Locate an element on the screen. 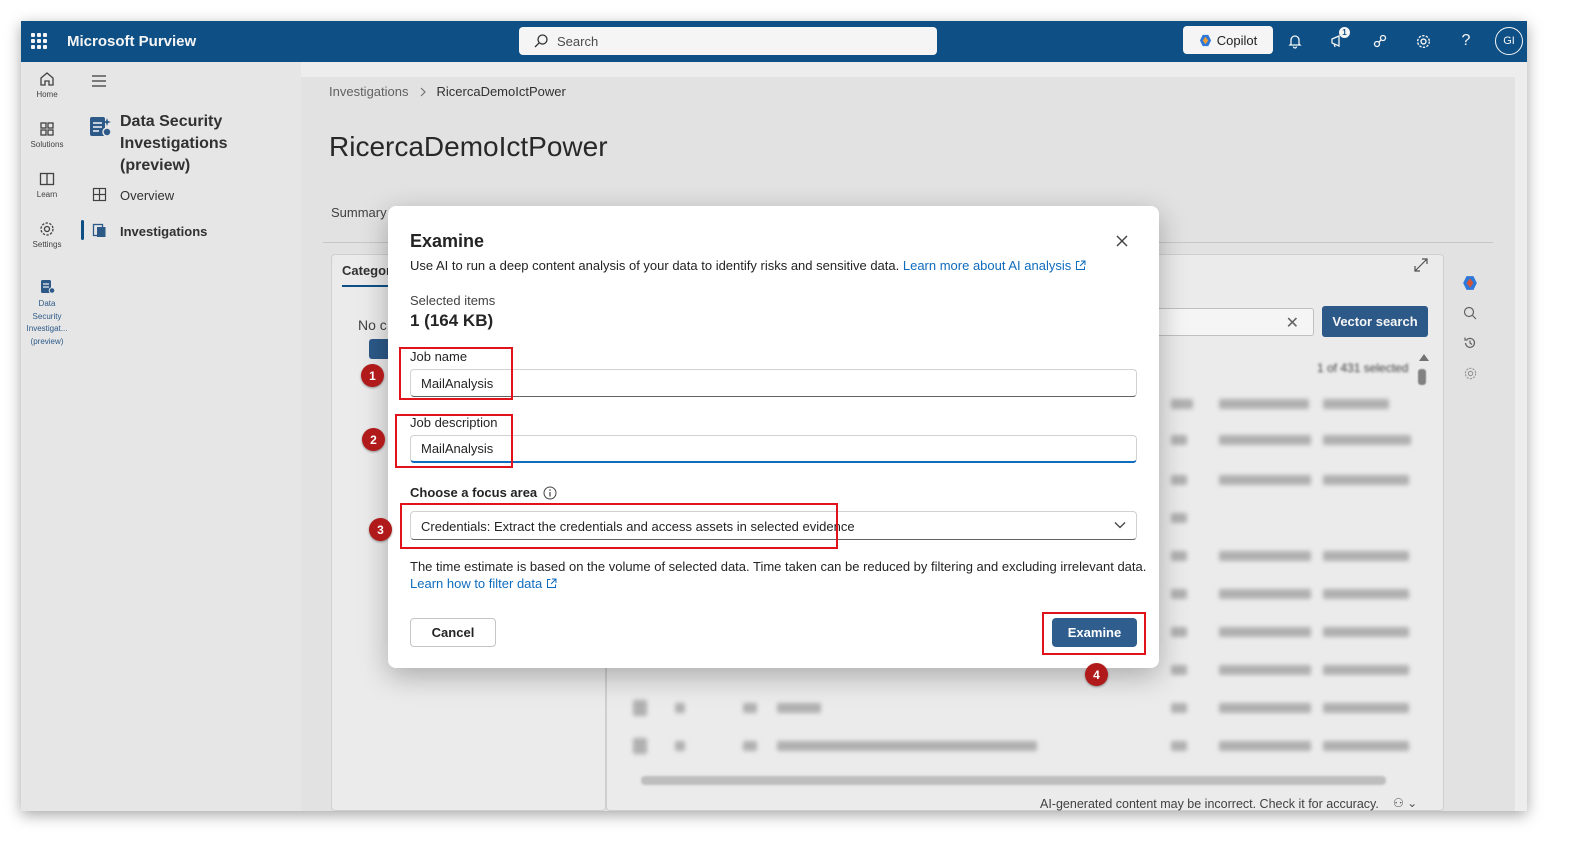 The height and width of the screenshot is (861, 1583). learn-more-ai-link: Learn more about AI analysis is located at coordinates (994, 265).